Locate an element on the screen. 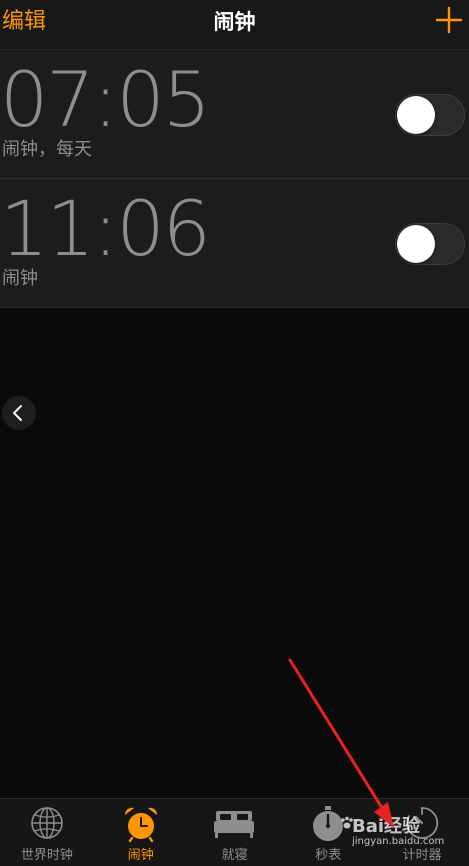 Image resolution: width=469 pixels, height=866 pixels. page-title: 闹钟 is located at coordinates (234, 22).